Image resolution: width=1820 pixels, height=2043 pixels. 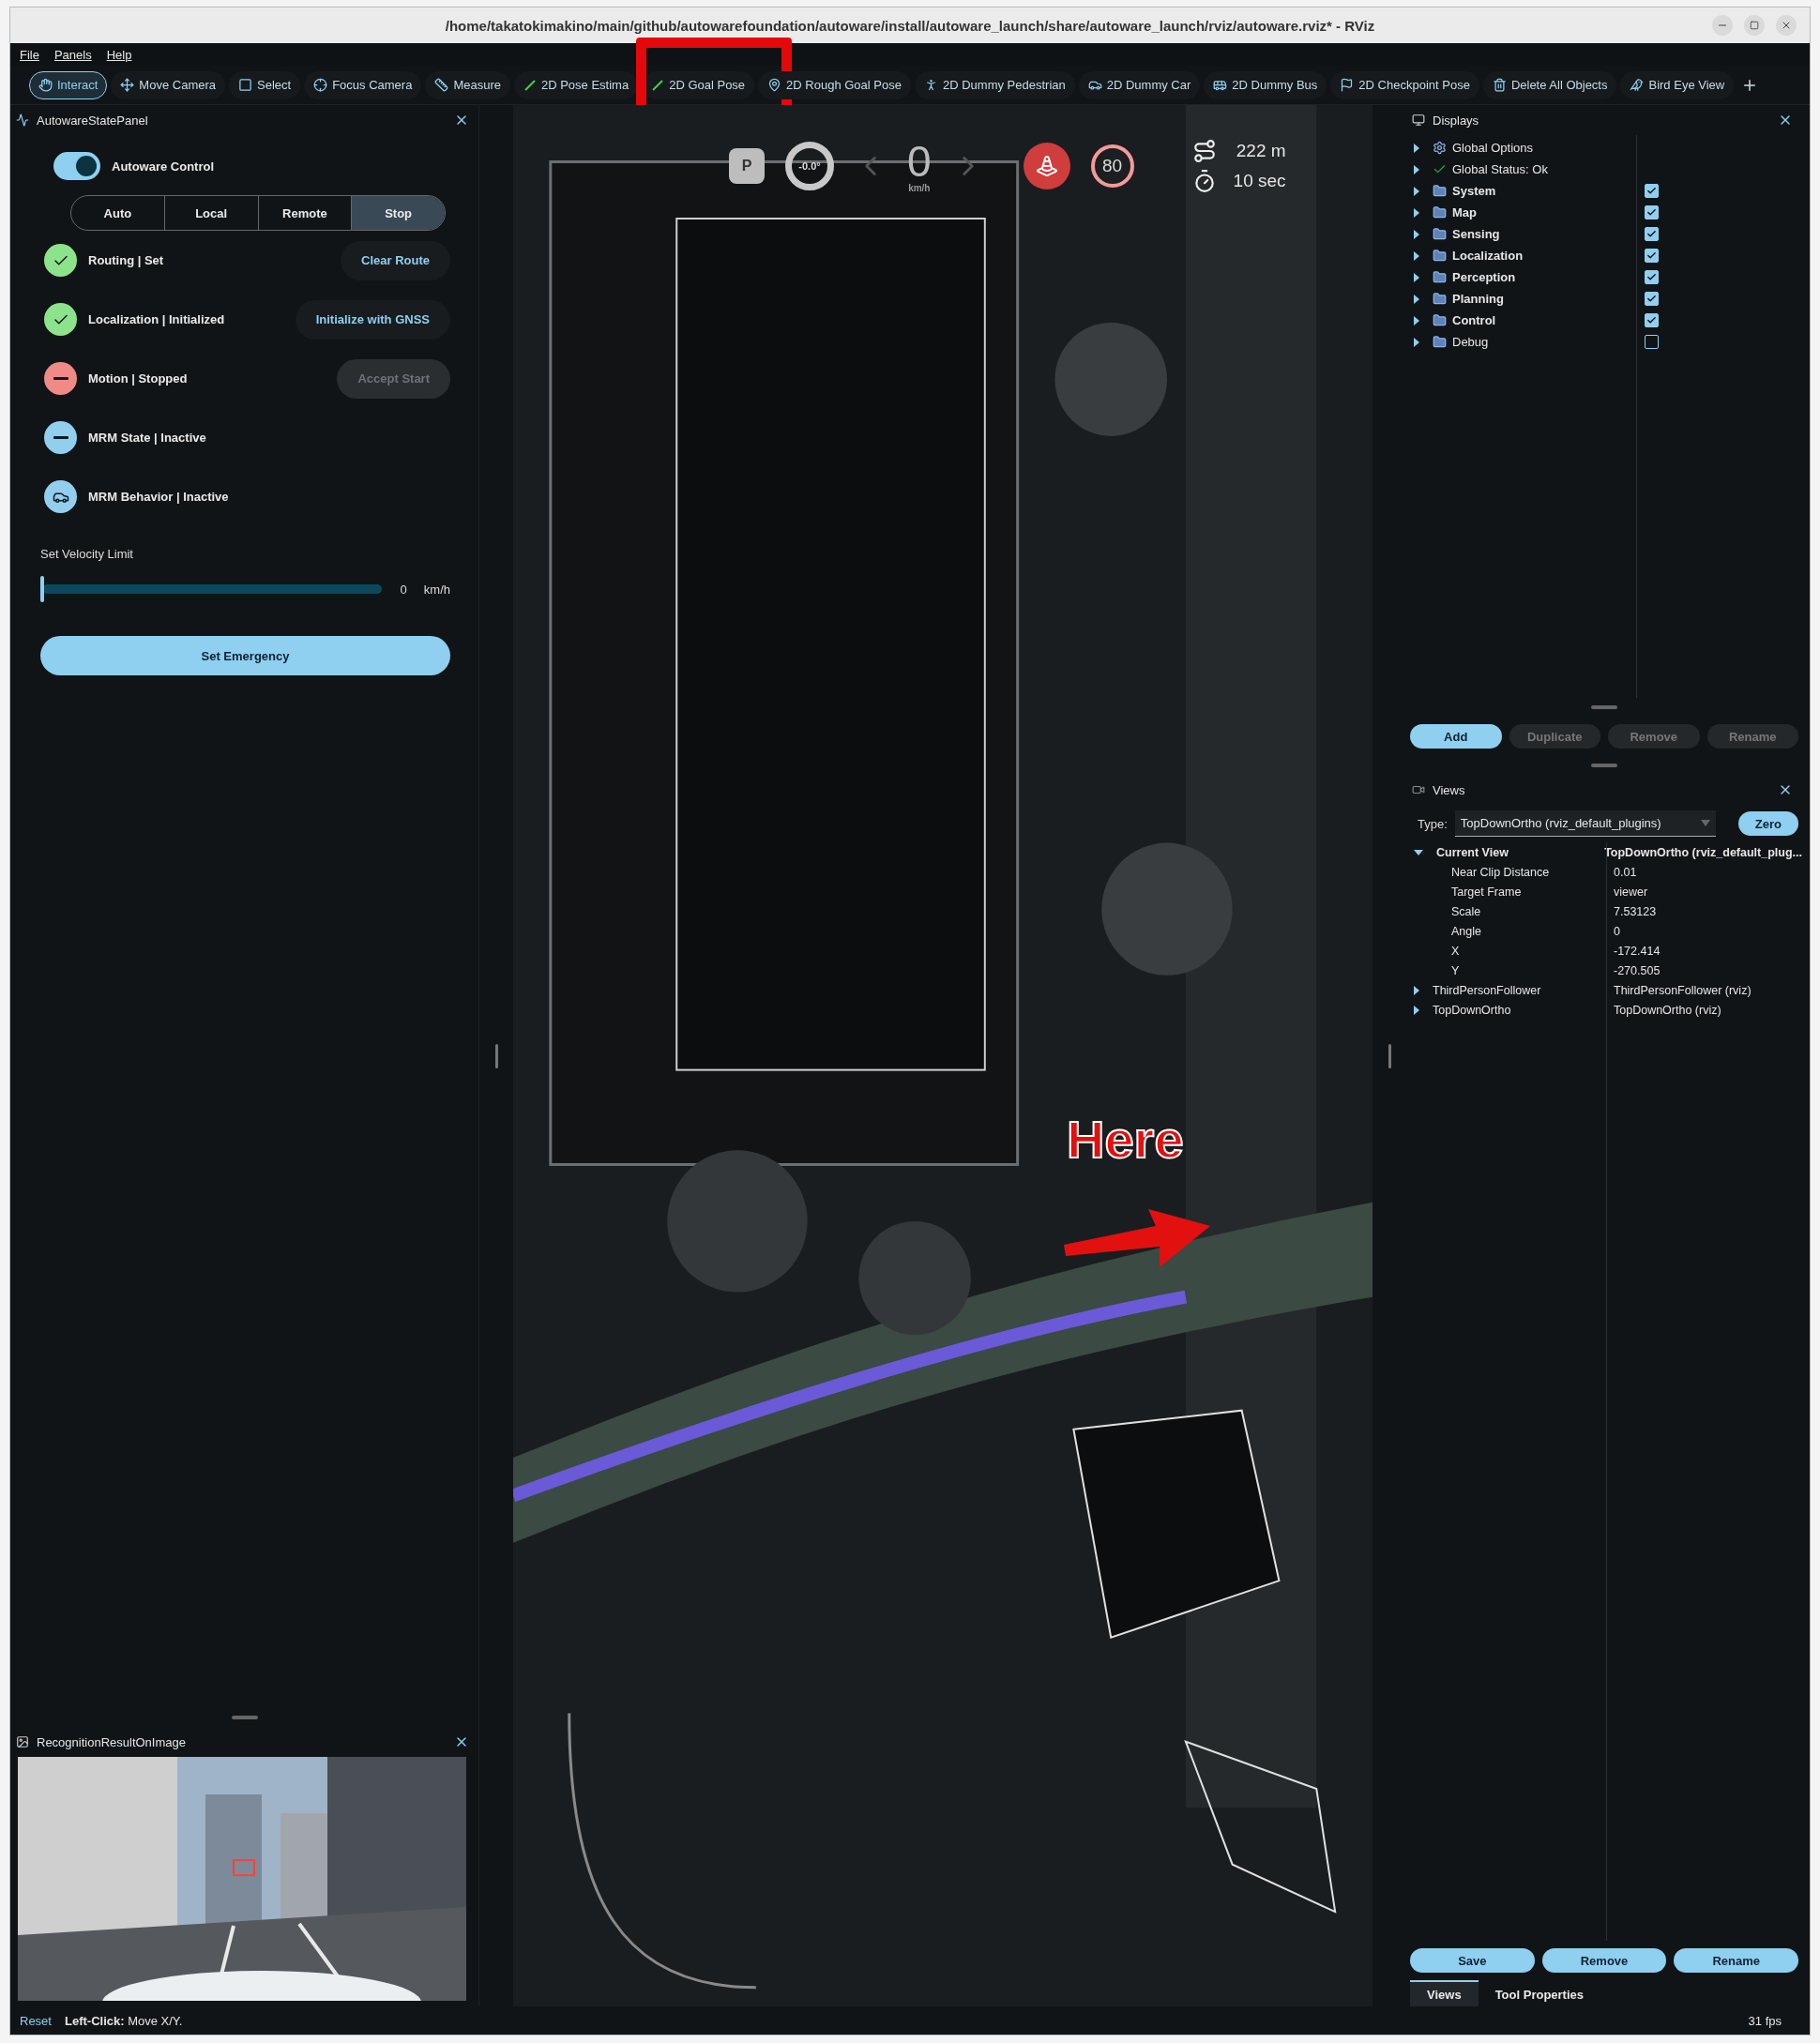 What do you see at coordinates (1548, 320) in the screenshot?
I see `display-item: Control` at bounding box center [1548, 320].